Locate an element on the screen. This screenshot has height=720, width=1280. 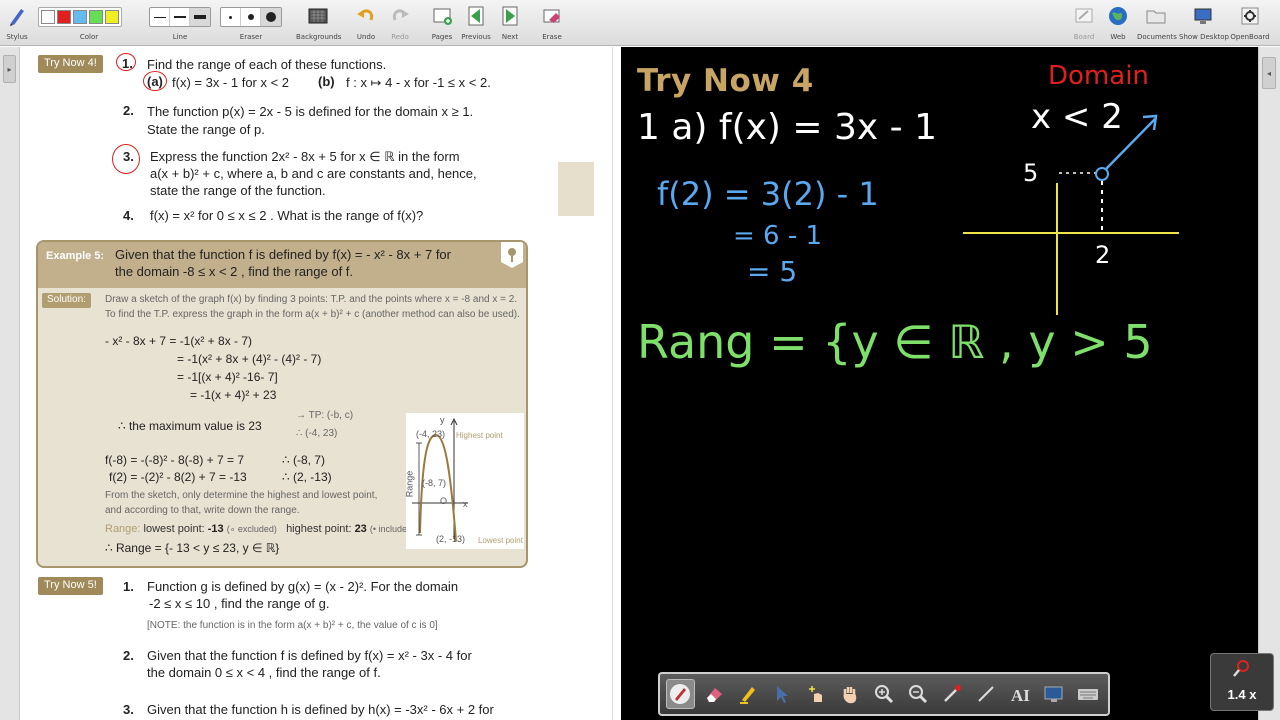
range-low-label: lowest point: is located at coordinates (174, 529).